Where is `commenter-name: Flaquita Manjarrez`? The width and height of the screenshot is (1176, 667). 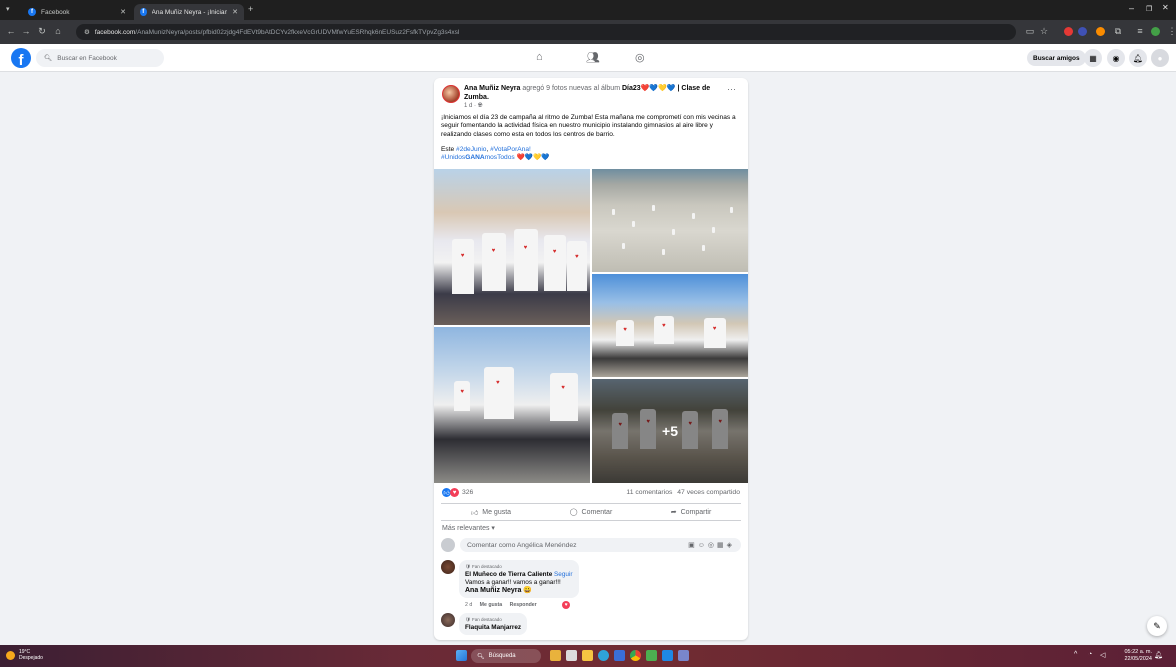
commenter-name: Flaquita Manjarrez is located at coordinates (493, 628).